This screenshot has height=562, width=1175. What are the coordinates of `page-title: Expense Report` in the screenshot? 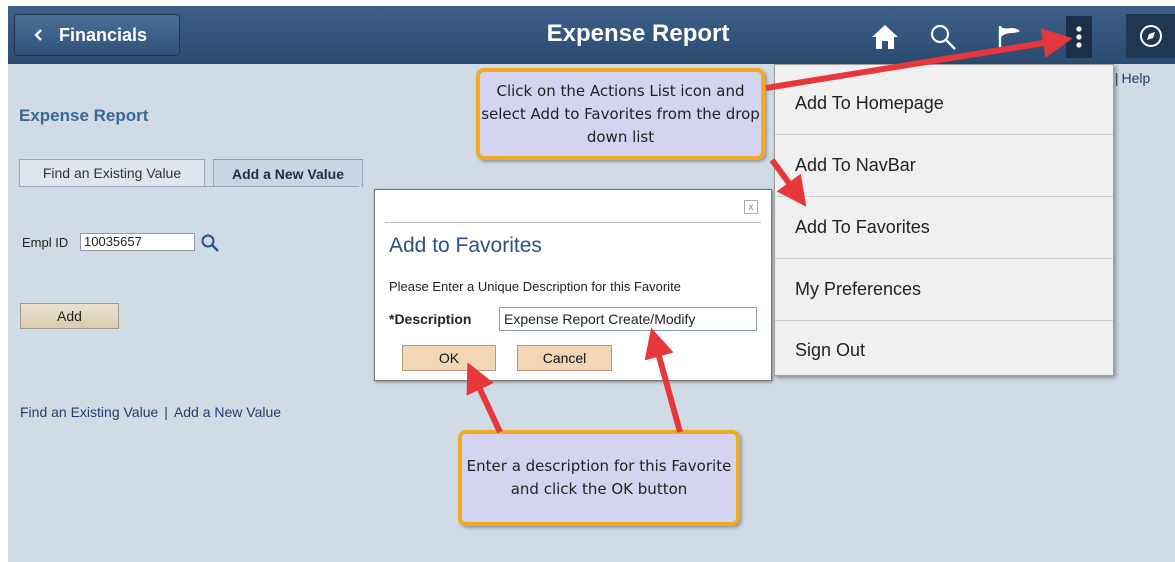 It's located at (638, 33).